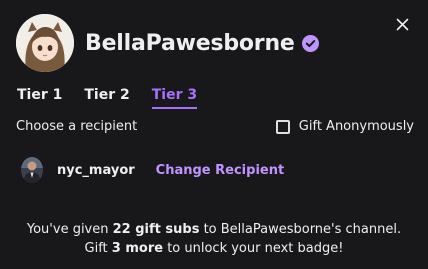 The image size is (428, 269). Describe the element at coordinates (174, 98) in the screenshot. I see `tab-tier-3: Tier 3` at that location.